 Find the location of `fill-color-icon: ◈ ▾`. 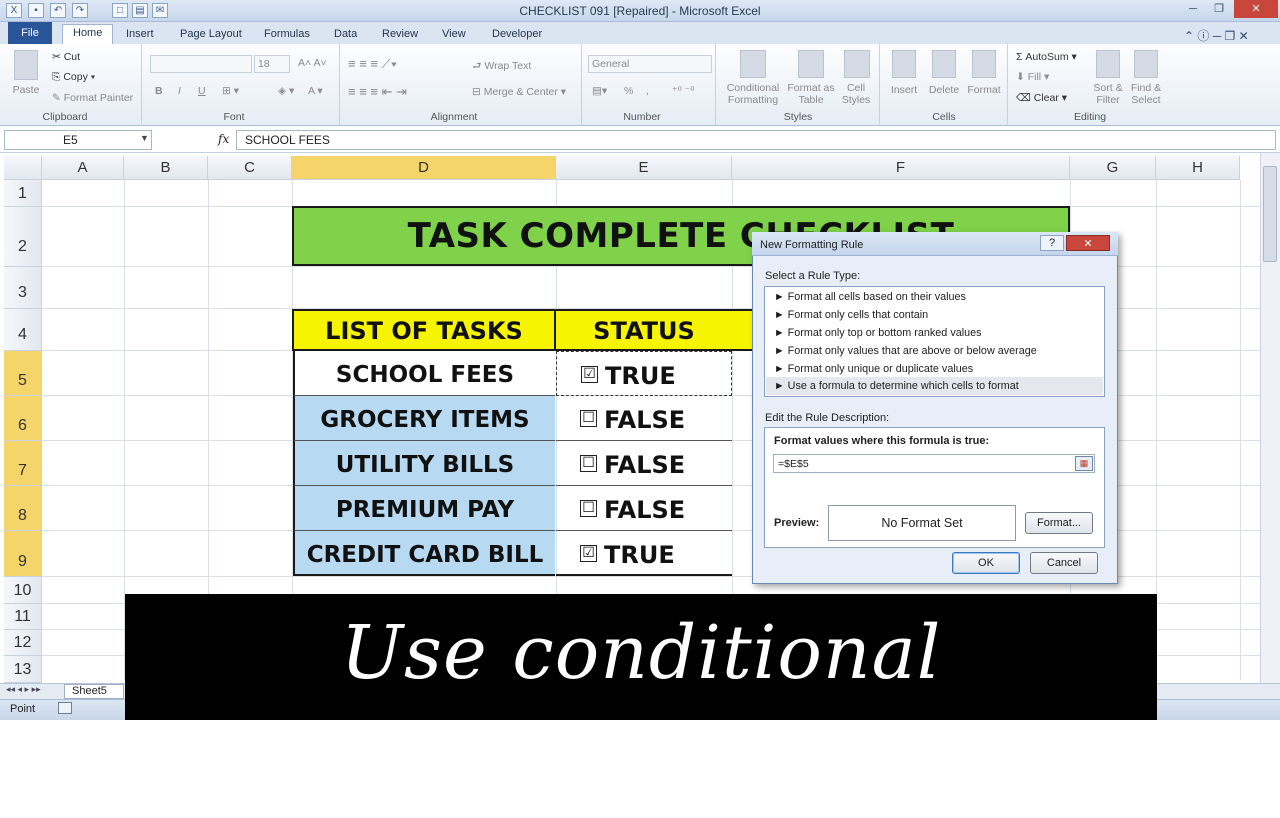

fill-color-icon: ◈ ▾ is located at coordinates (286, 91).